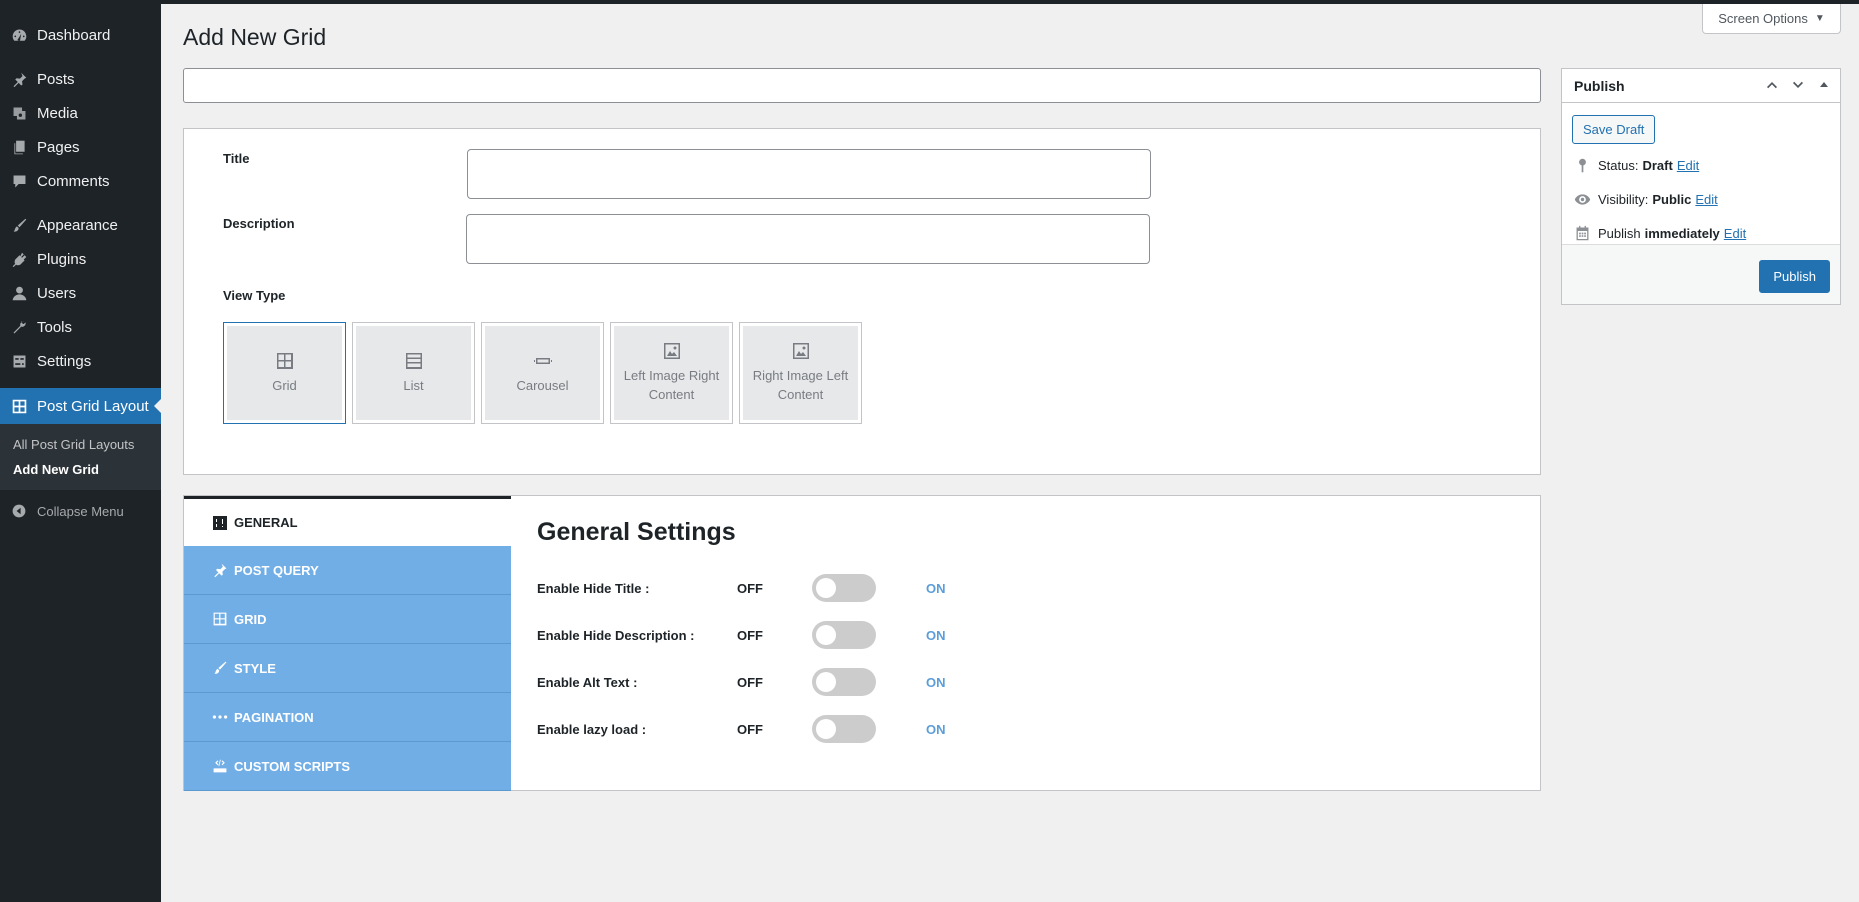 Image resolution: width=1859 pixels, height=902 pixels. What do you see at coordinates (1619, 233) in the screenshot?
I see `publish-label: Publish` at bounding box center [1619, 233].